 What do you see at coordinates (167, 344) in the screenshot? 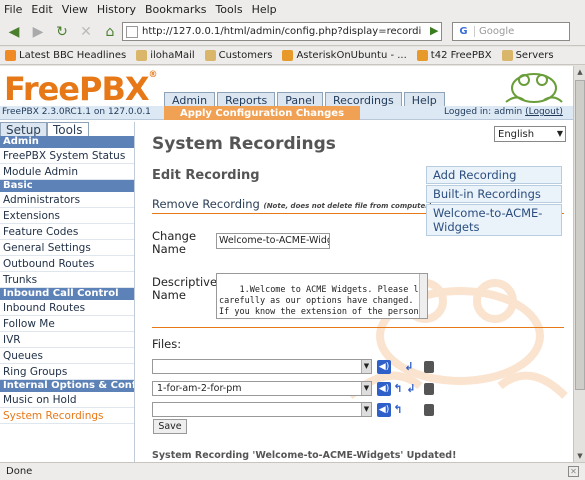
I see `files-label: Files:` at bounding box center [167, 344].